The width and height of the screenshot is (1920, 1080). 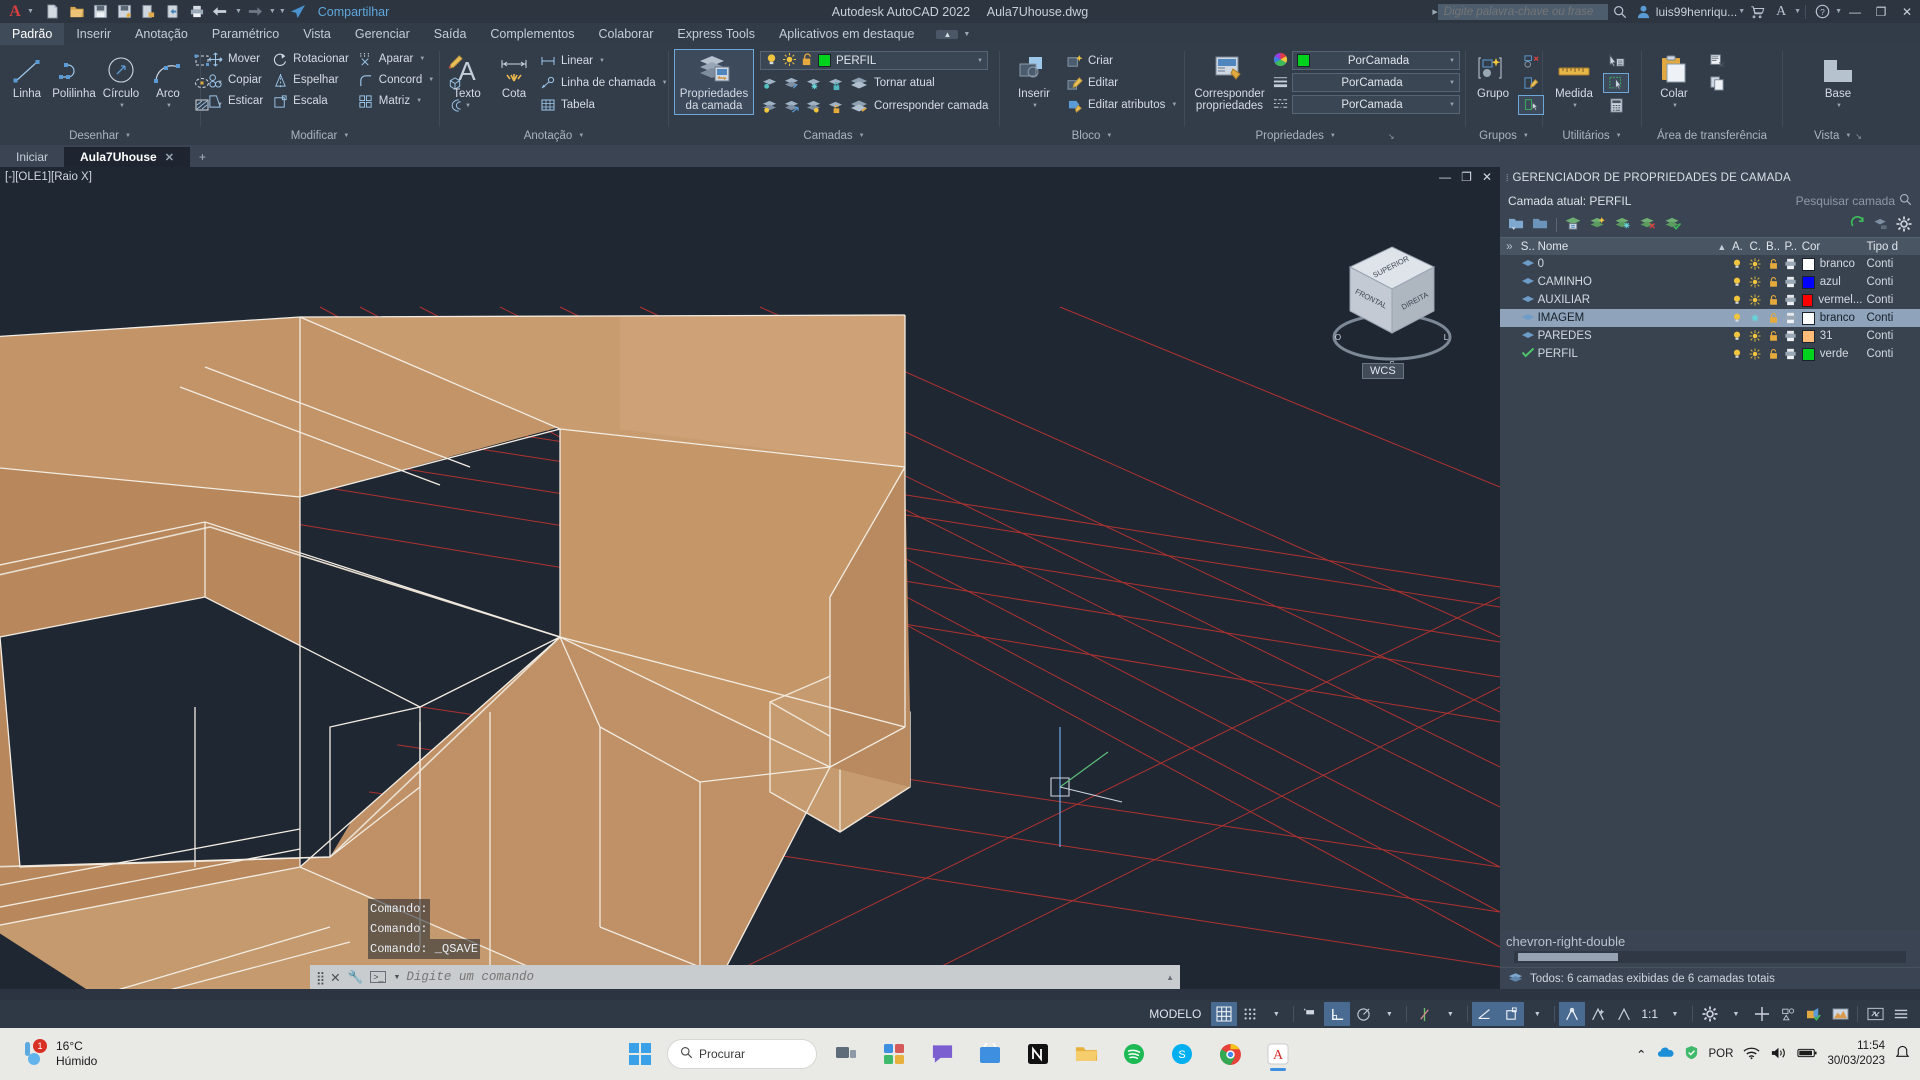 I want to click on tool-editar-bloco: Editar, so click(x=1121, y=83).